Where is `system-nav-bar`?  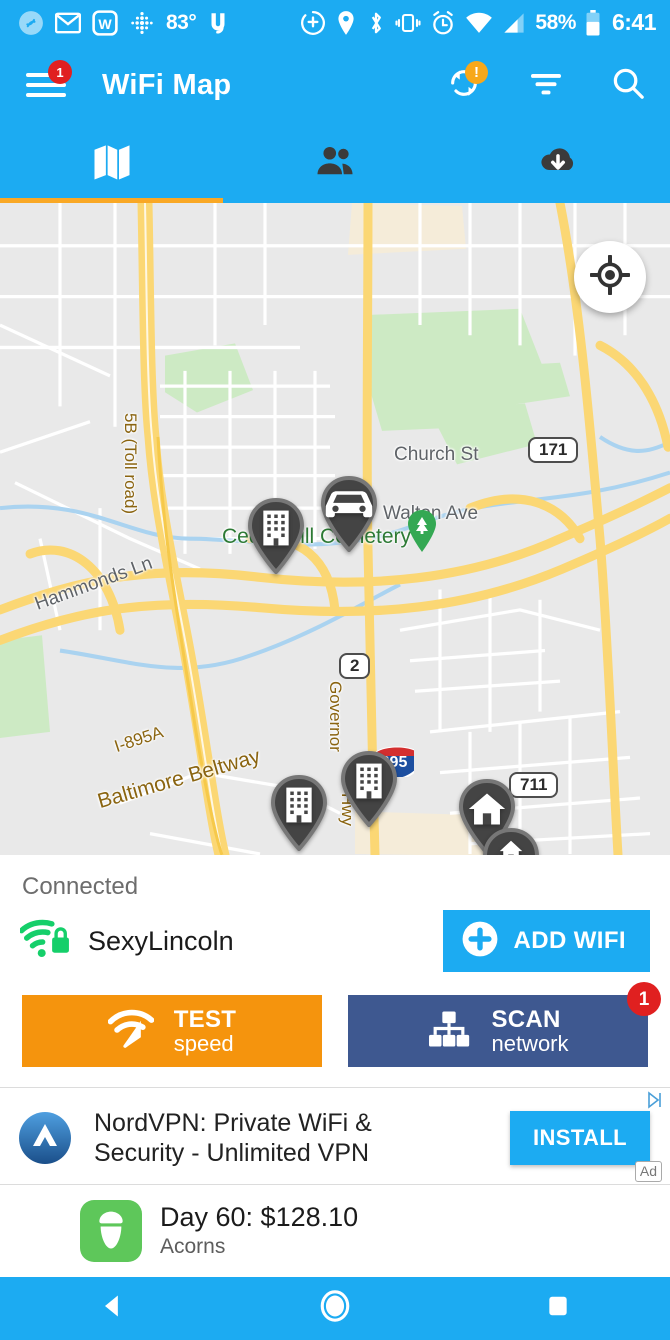 system-nav-bar is located at coordinates (335, 1308).